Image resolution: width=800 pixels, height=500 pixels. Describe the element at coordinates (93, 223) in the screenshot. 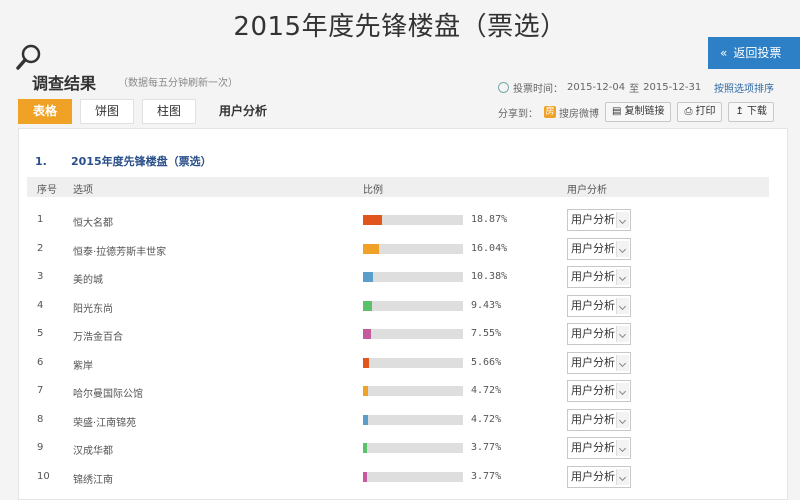

I see `row-option: 恒大名都` at that location.